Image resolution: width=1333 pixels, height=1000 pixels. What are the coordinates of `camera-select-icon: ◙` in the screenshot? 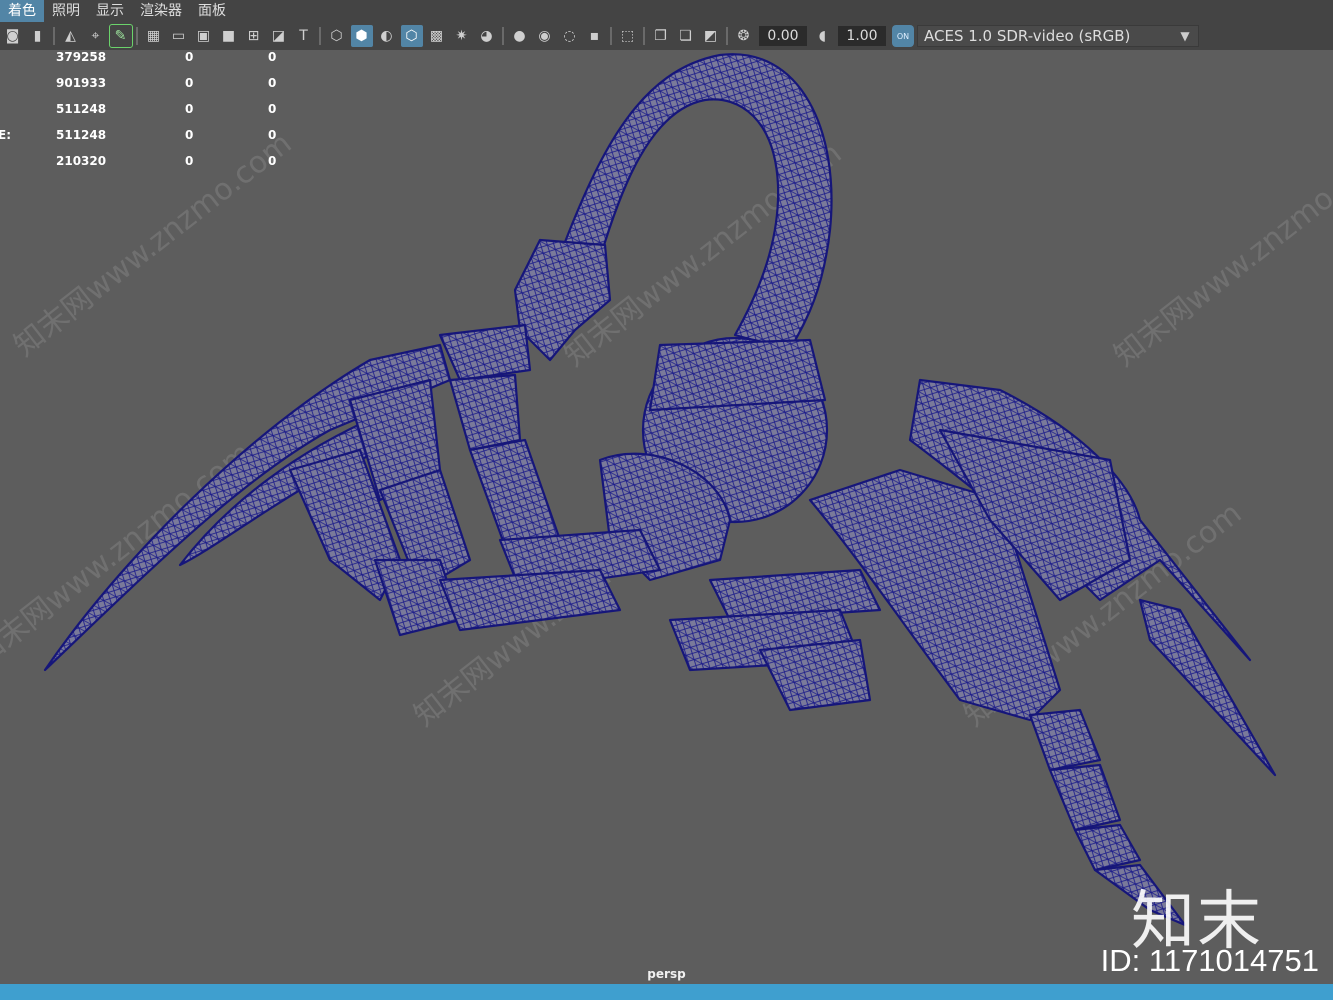 It's located at (13, 36).